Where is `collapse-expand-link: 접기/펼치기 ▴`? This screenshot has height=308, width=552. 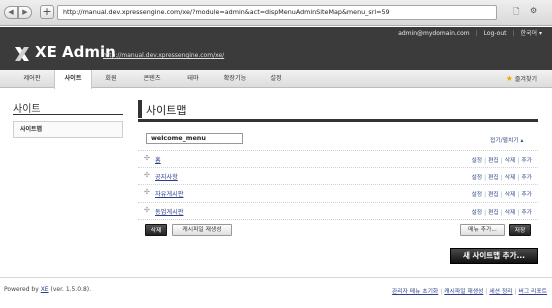 collapse-expand-link: 접기/펼치기 ▴ is located at coordinates (506, 139).